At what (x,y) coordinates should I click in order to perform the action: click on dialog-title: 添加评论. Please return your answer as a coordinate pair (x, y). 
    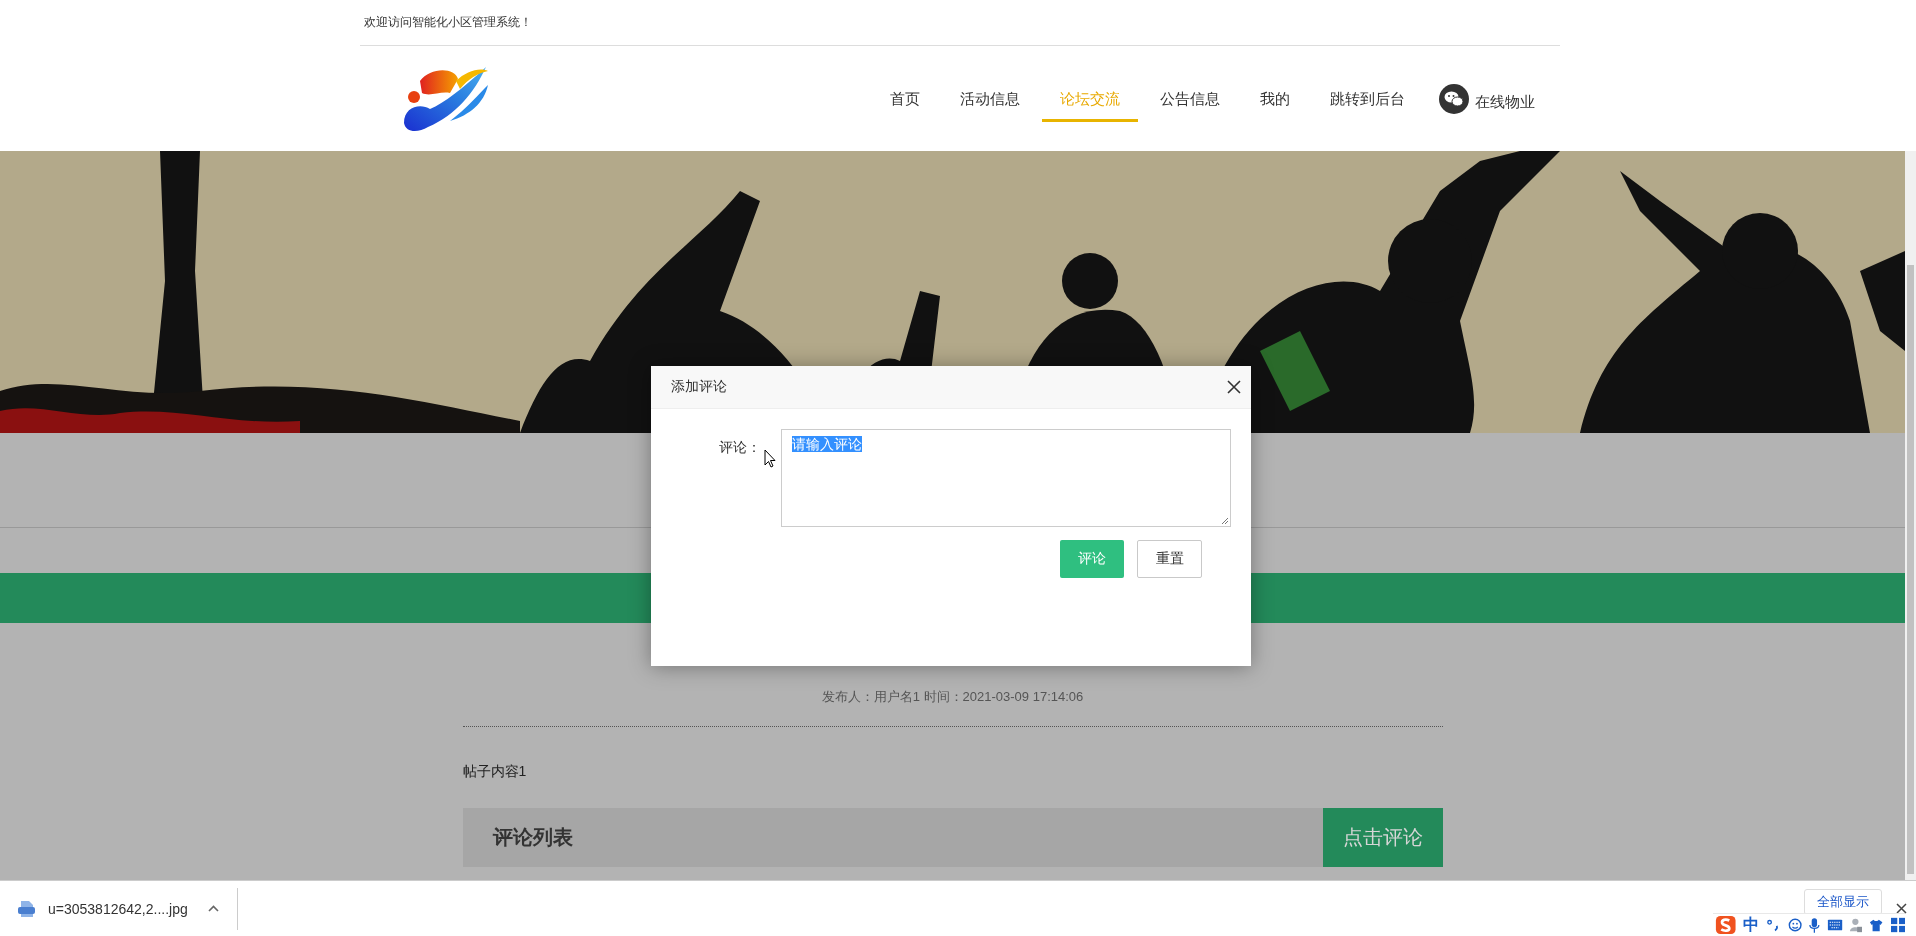
    Looking at the image, I should click on (699, 387).